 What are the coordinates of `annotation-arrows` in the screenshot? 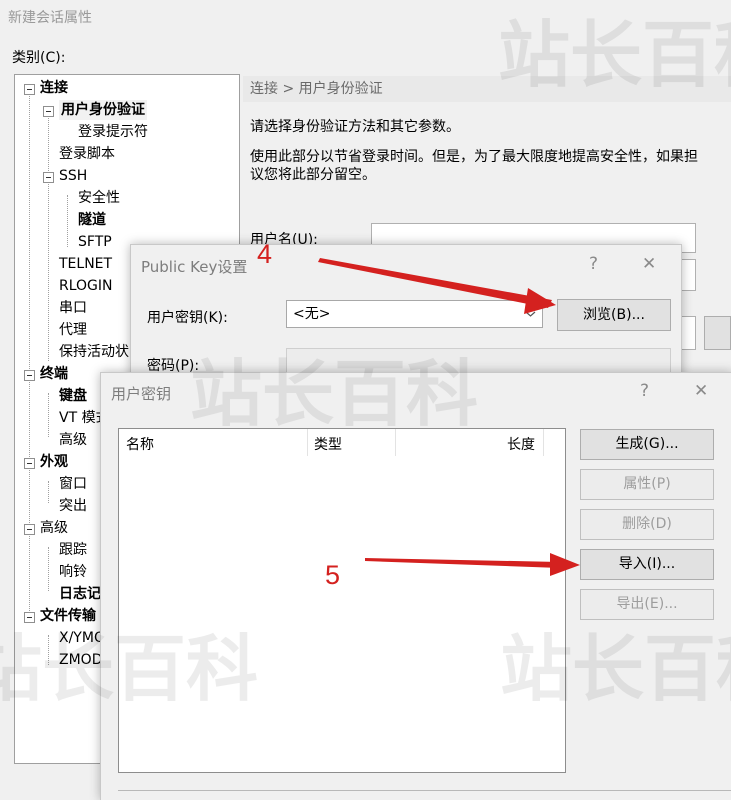 It's located at (449, 417).